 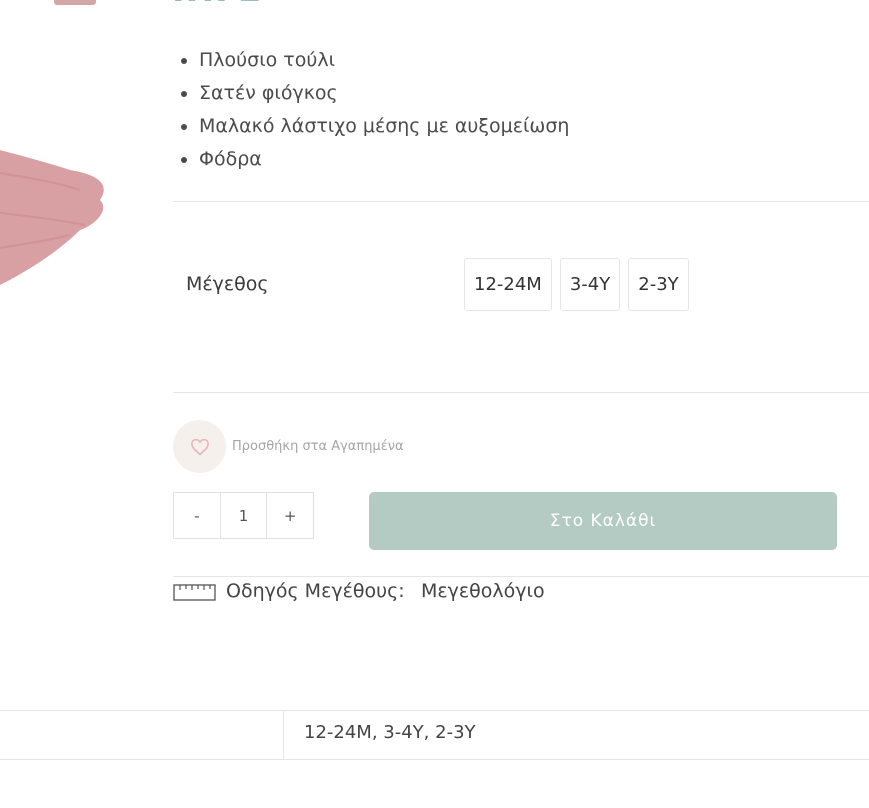 I want to click on size-label: Μέγεθος, so click(x=227, y=284).